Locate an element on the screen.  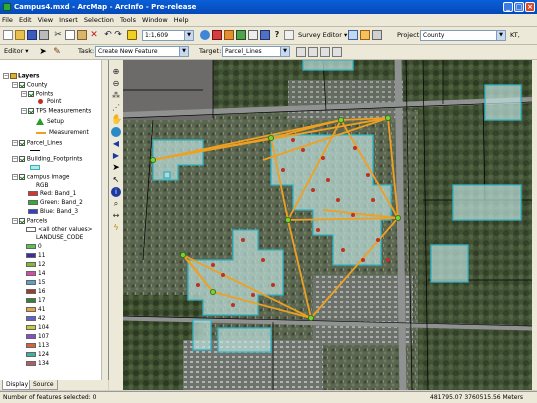
toc-county: − County is located at coordinates (30, 86).